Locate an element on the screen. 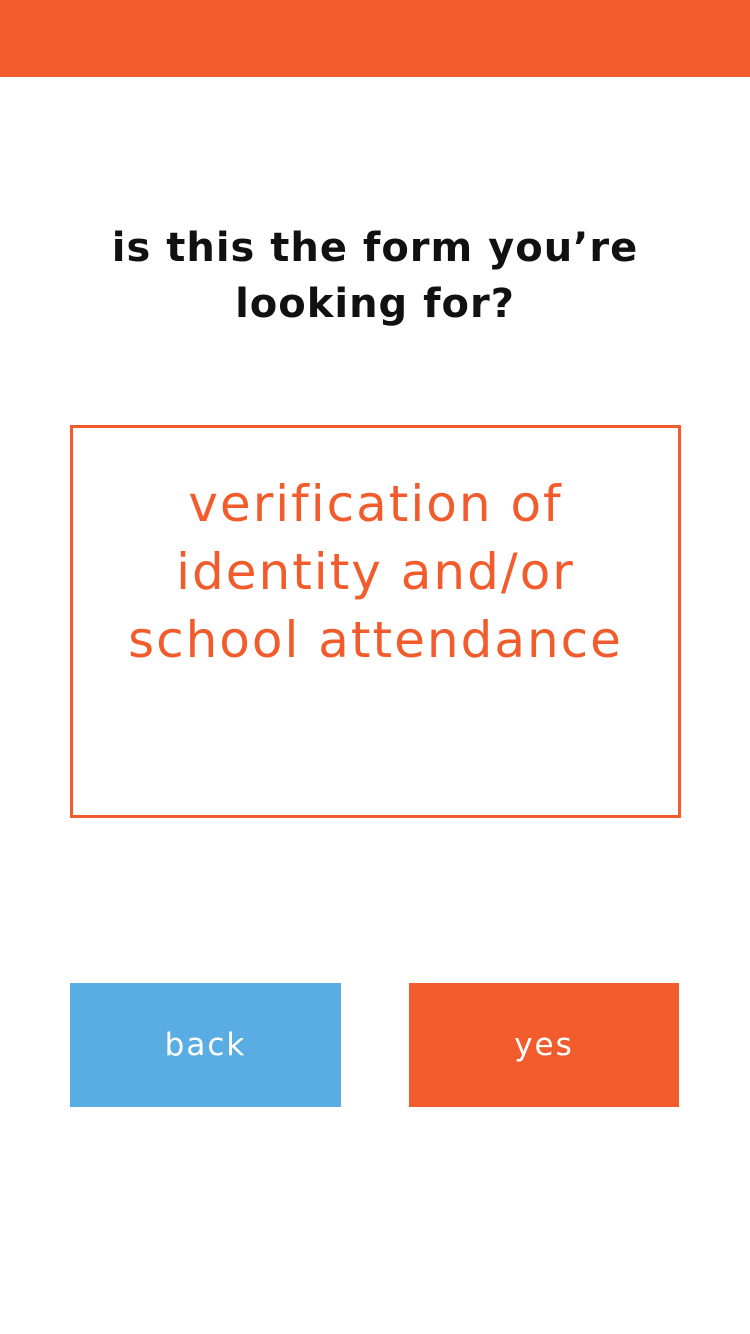 This screenshot has width=750, height=1334. question-line-2: looking for? is located at coordinates (375, 304).